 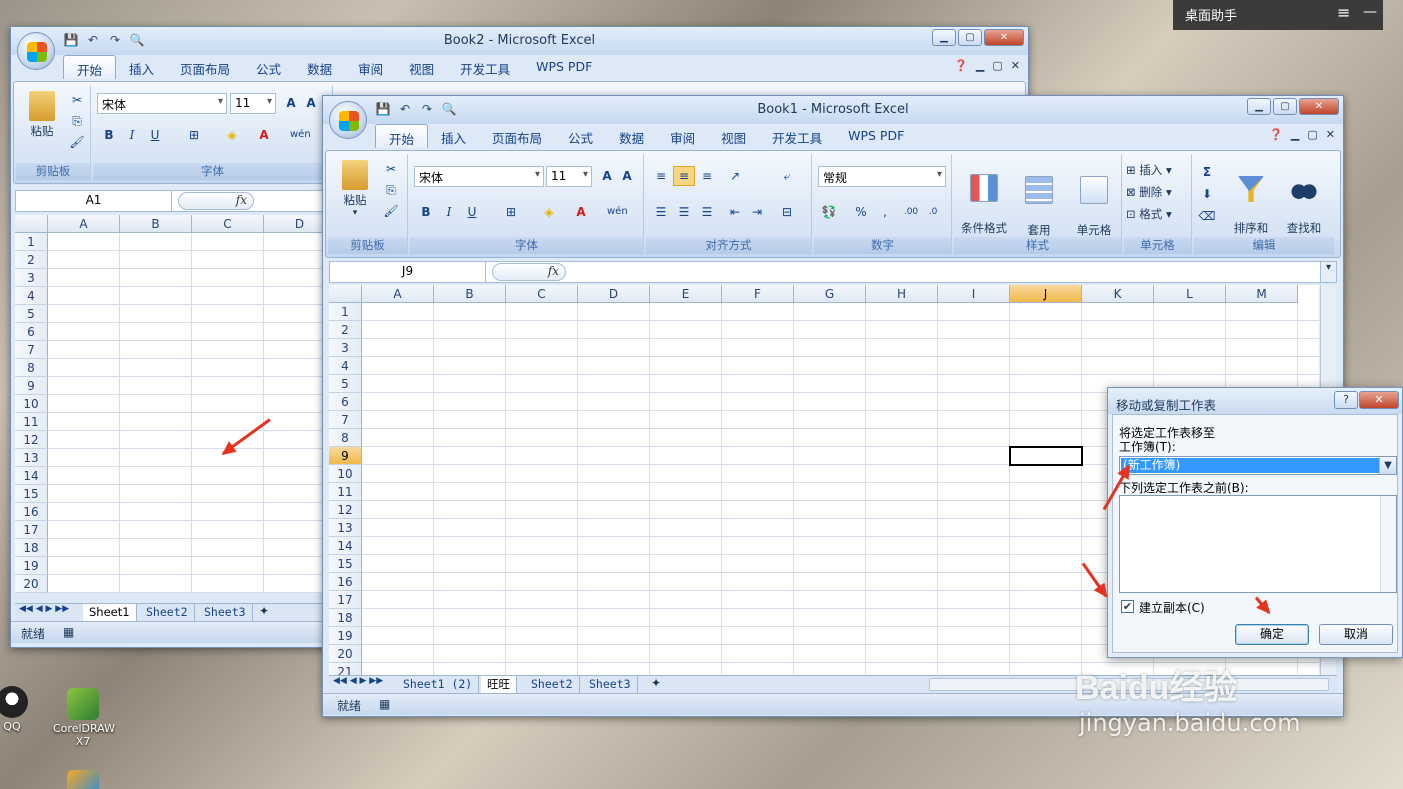 I want to click on tab-review: 审阅, so click(x=370, y=67).